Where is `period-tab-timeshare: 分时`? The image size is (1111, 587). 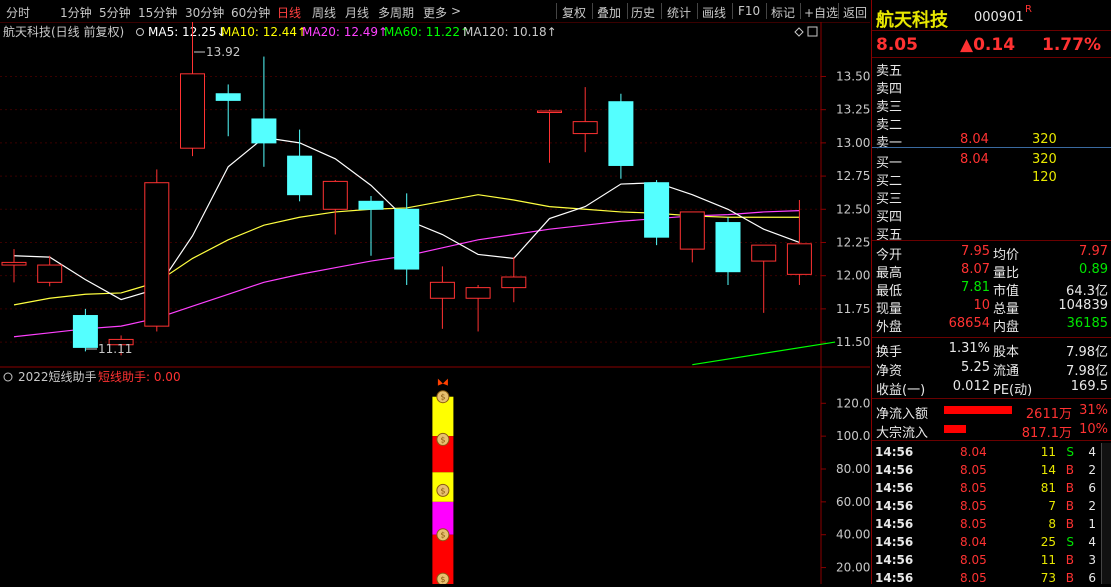 period-tab-timeshare: 分时 is located at coordinates (18, 12).